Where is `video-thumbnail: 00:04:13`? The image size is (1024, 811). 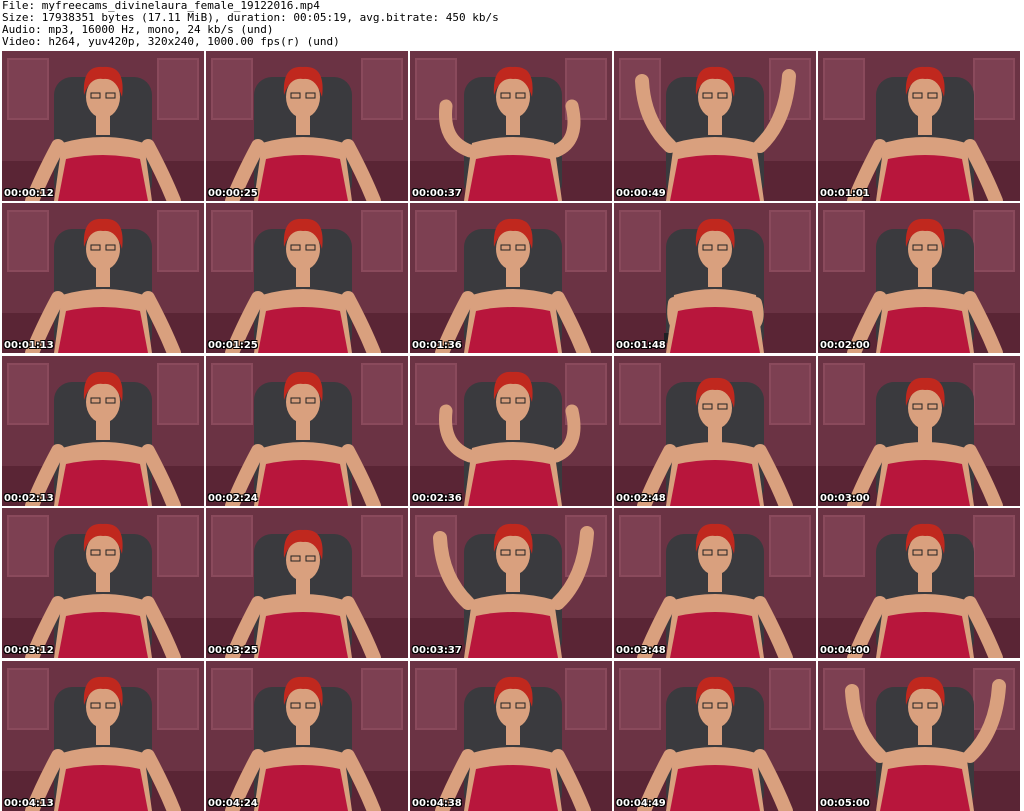
video-thumbnail: 00:04:13 is located at coordinates (103, 736).